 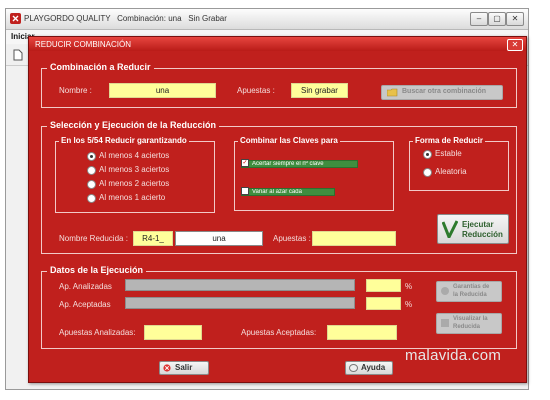 I want to click on nombre-reducida-field: una, so click(x=219, y=238).